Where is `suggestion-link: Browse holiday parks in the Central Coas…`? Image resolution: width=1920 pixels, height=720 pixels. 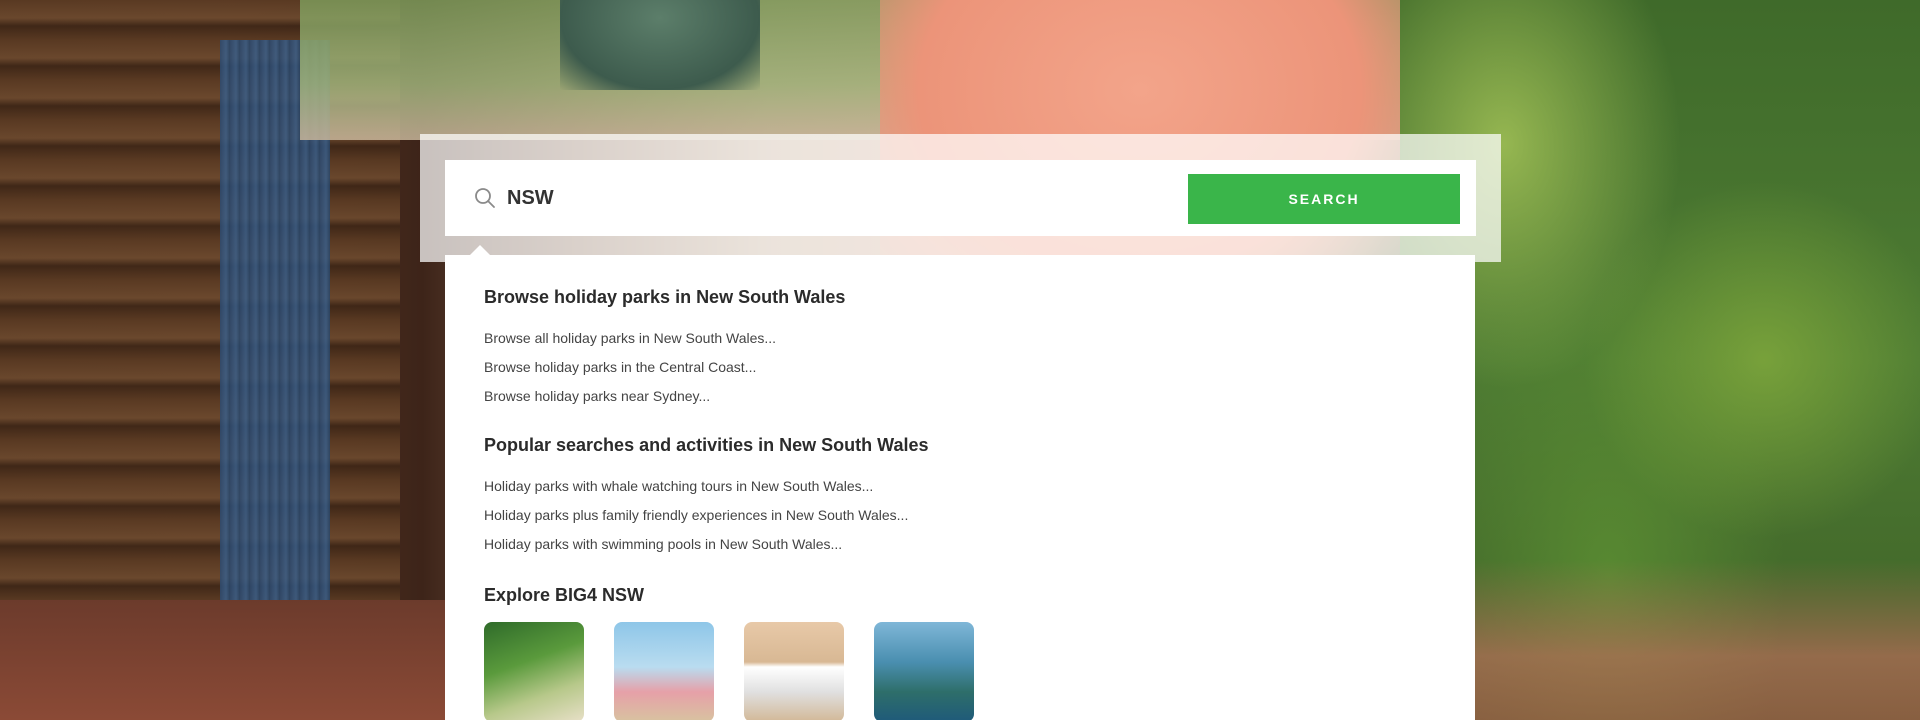 suggestion-link: Browse holiday parks in the Central Coas… is located at coordinates (960, 367).